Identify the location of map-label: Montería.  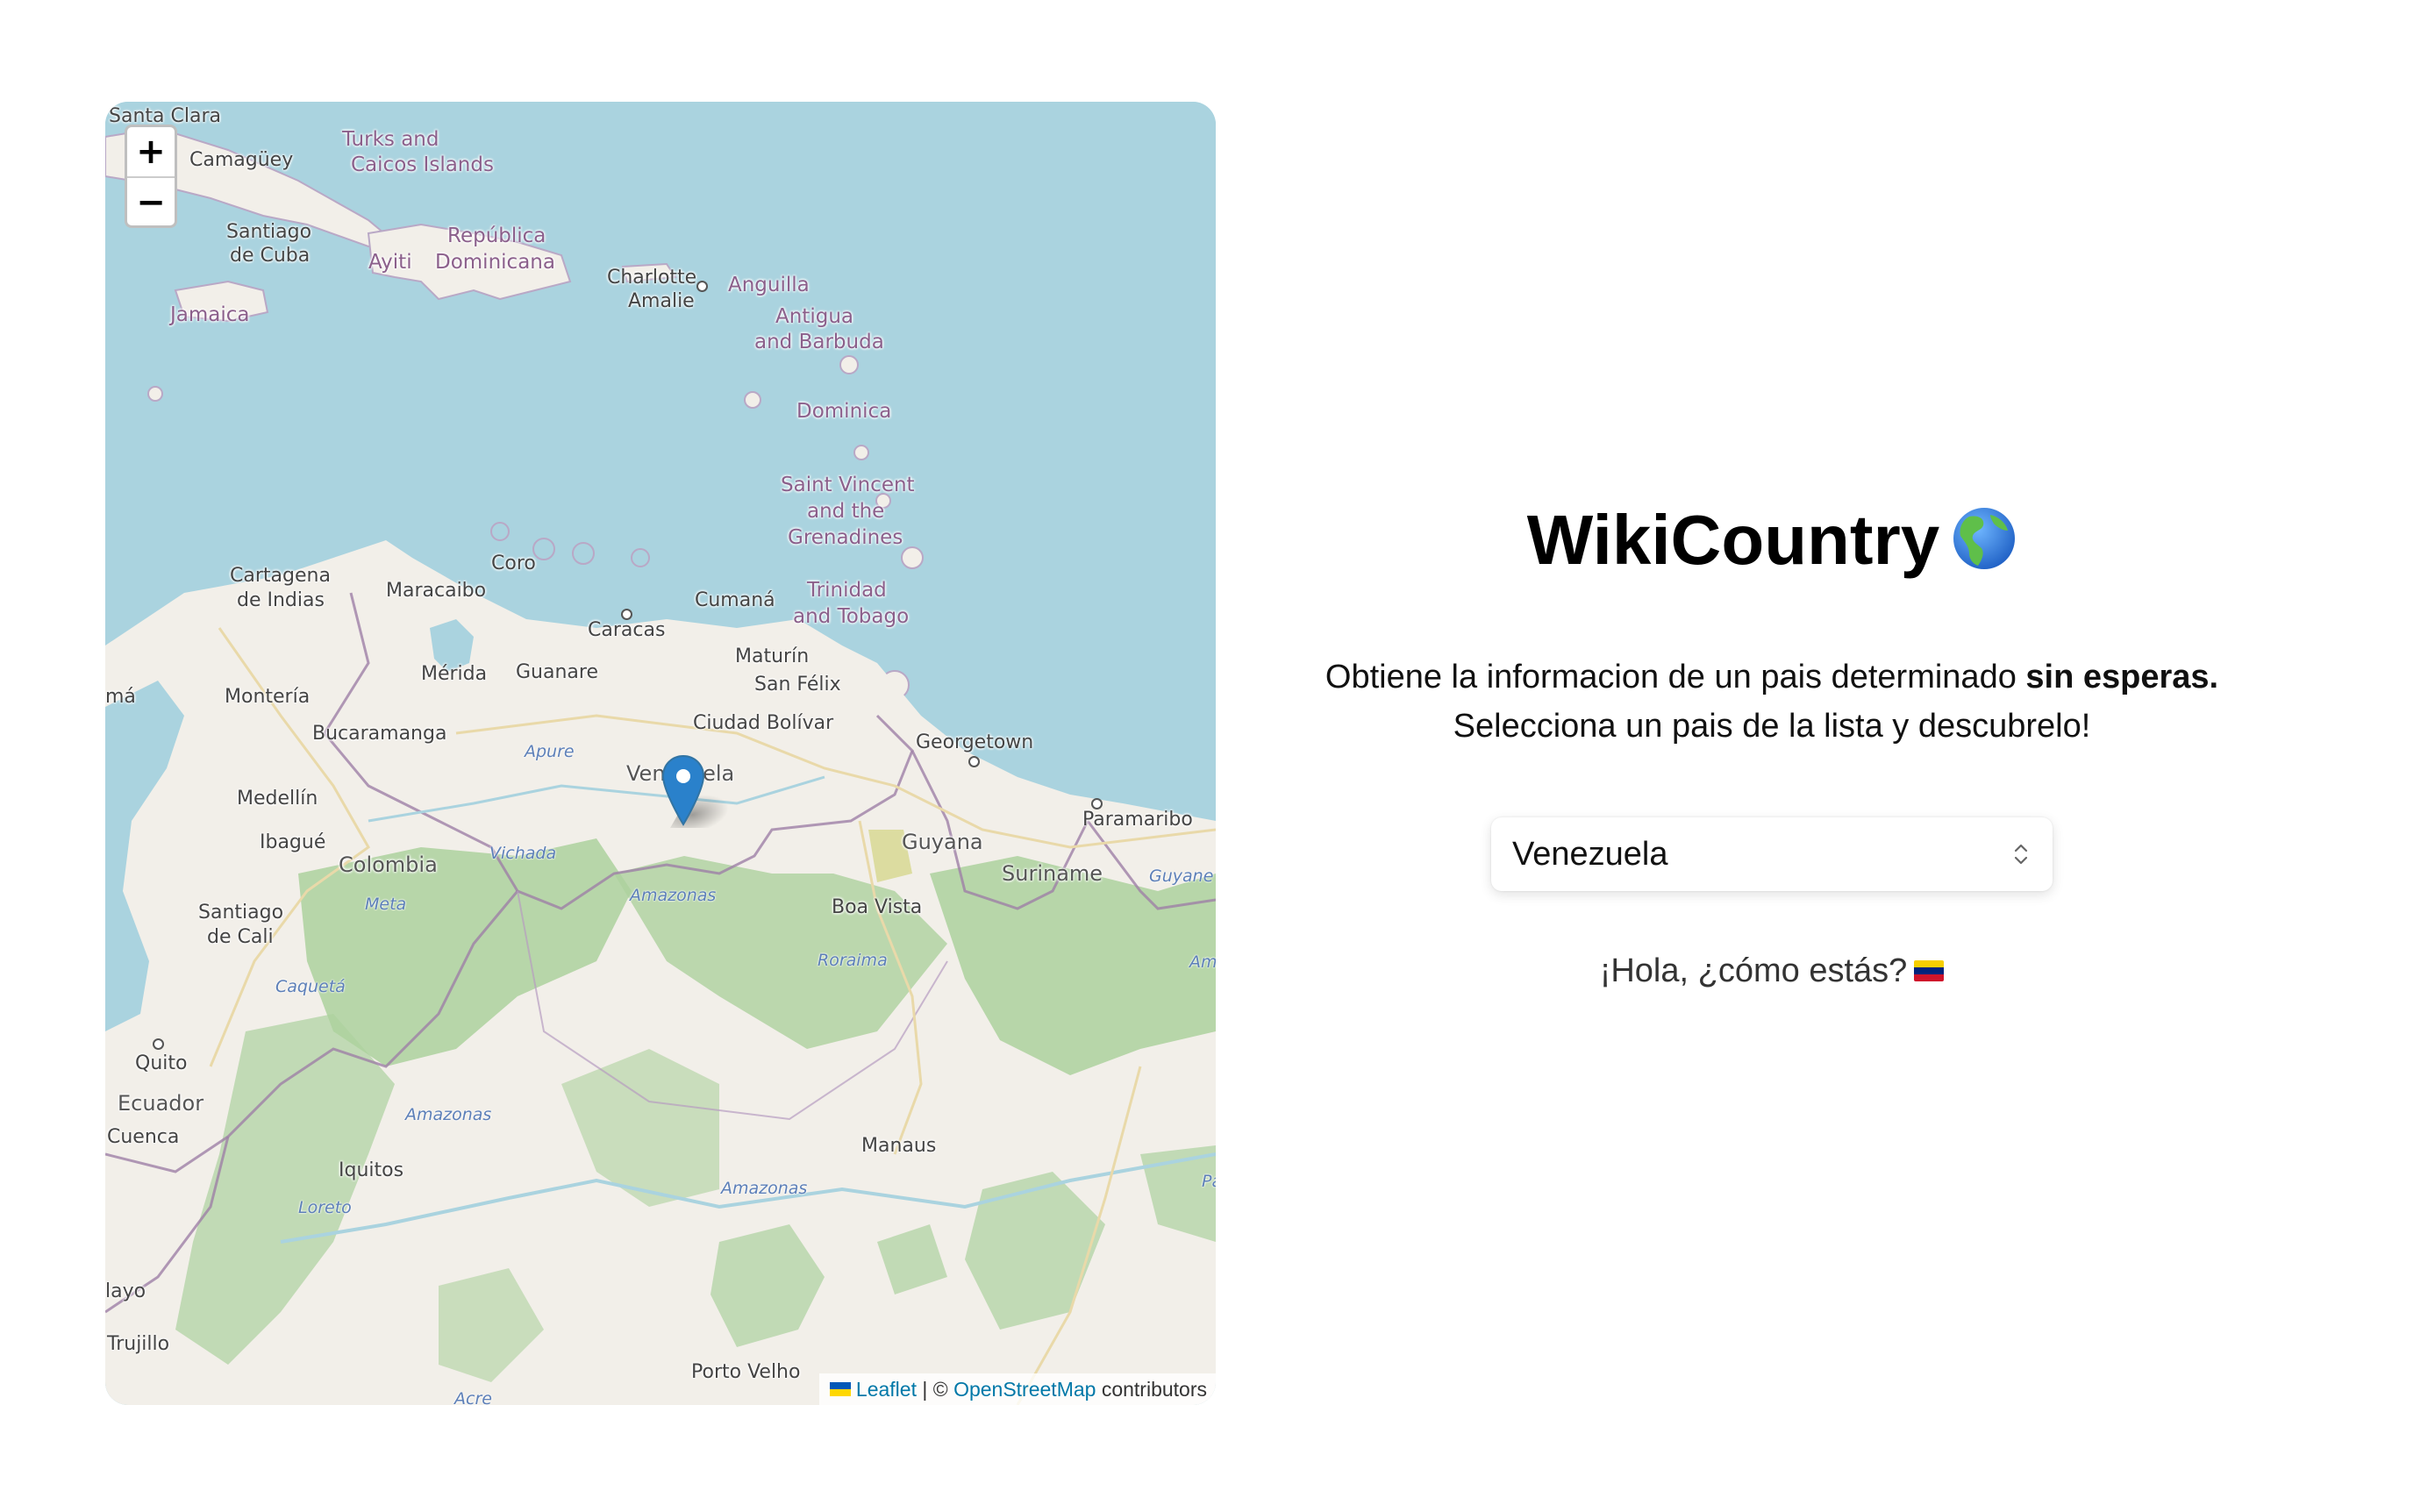
(268, 697).